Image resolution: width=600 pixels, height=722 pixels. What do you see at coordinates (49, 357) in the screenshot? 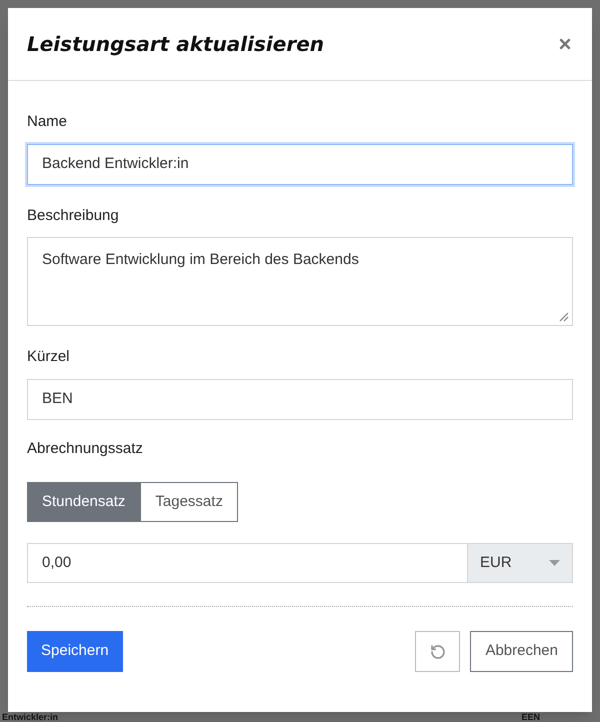
I see `field-label: Kürzel` at bounding box center [49, 357].